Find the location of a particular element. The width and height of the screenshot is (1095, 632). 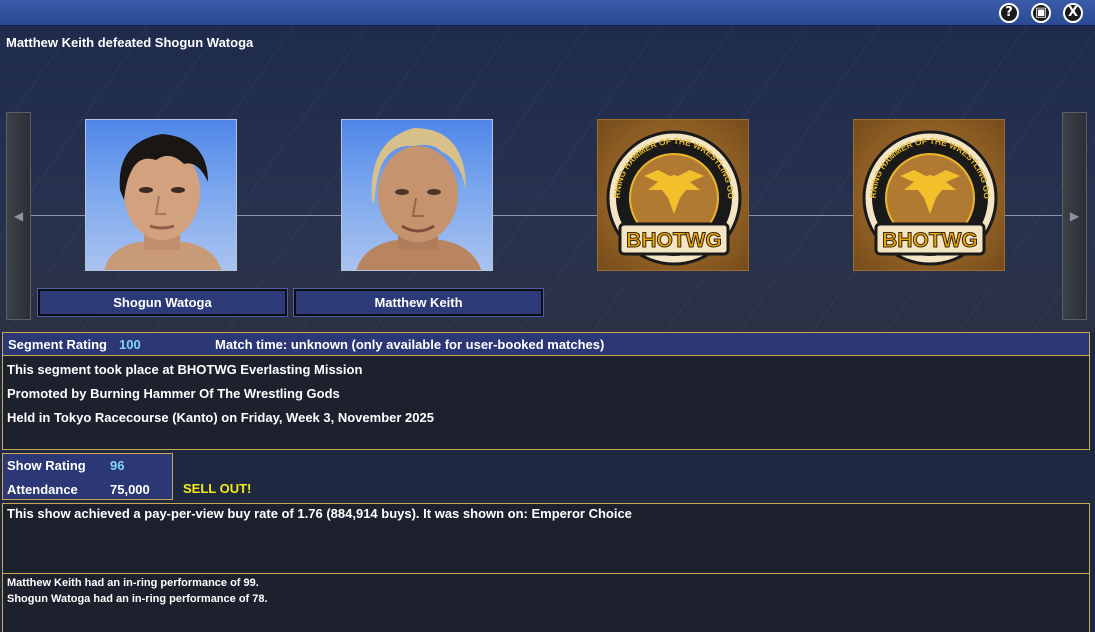

portrait-matthew-keith is located at coordinates (417, 195).